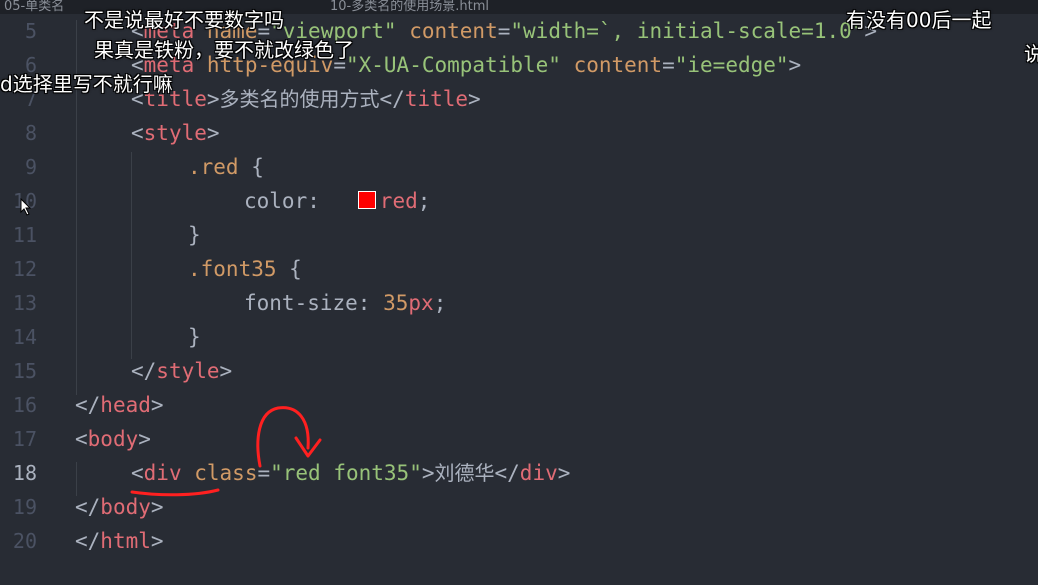 This screenshot has height=585, width=1038. What do you see at coordinates (919, 20) in the screenshot?
I see `danmaku-comment: 有没有00后一起` at bounding box center [919, 20].